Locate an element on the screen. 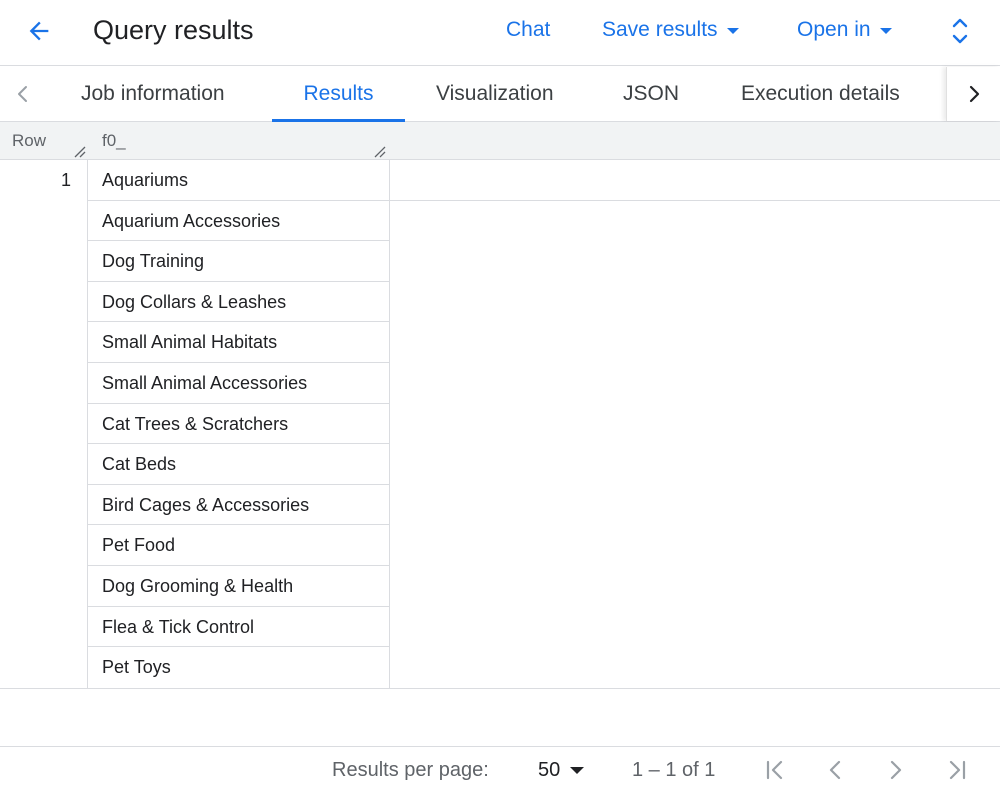 Image resolution: width=1000 pixels, height=792 pixels. tab-scroll-left-button is located at coordinates (23, 94).